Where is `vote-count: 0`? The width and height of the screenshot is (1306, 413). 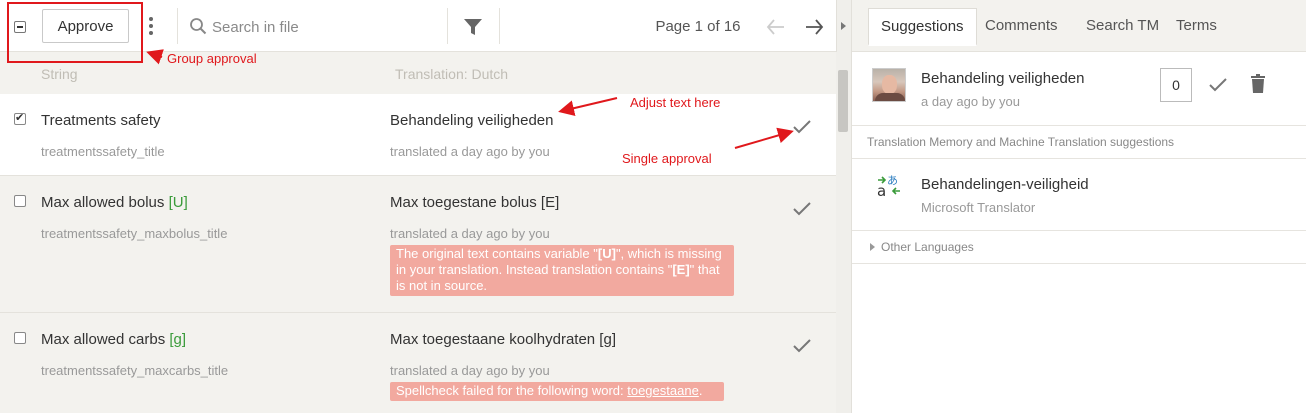 vote-count: 0 is located at coordinates (1176, 85).